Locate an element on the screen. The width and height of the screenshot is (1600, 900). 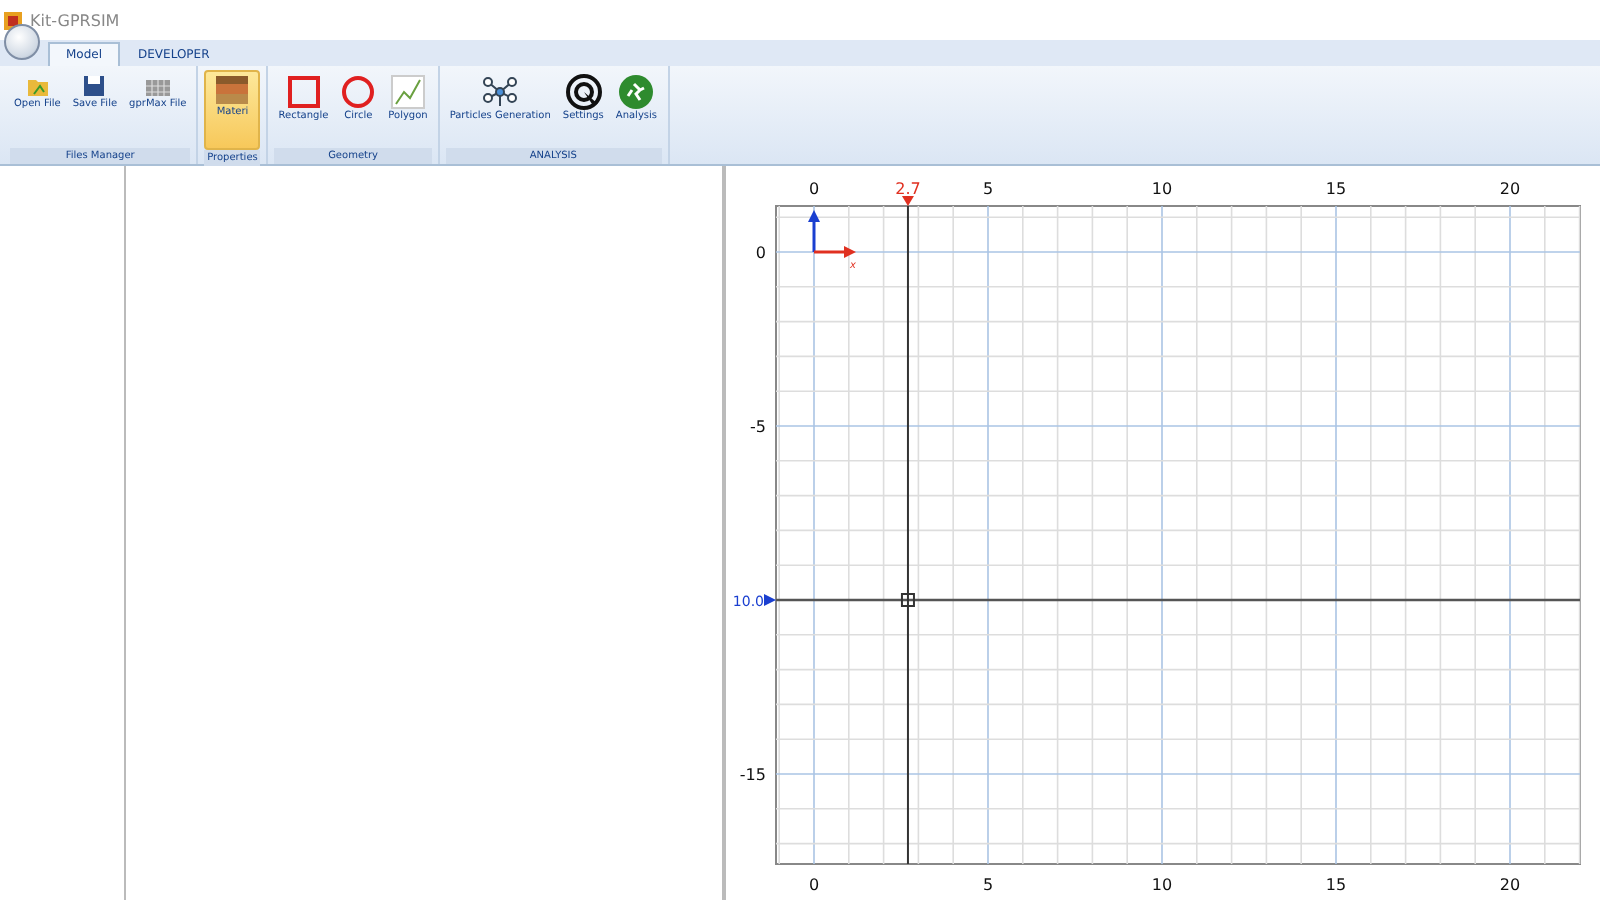
soil-layers-icon is located at coordinates (232, 90).